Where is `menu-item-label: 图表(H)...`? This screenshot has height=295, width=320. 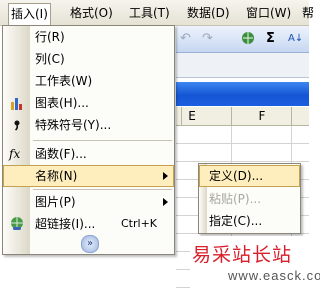 menu-item-label: 图表(H)... is located at coordinates (62, 103).